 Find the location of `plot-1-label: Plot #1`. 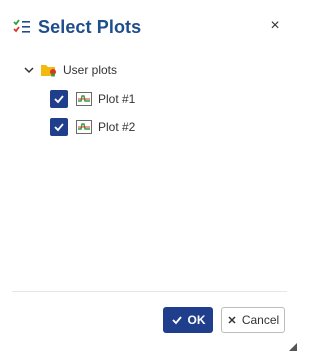

plot-1-label: Plot #1 is located at coordinates (117, 99).